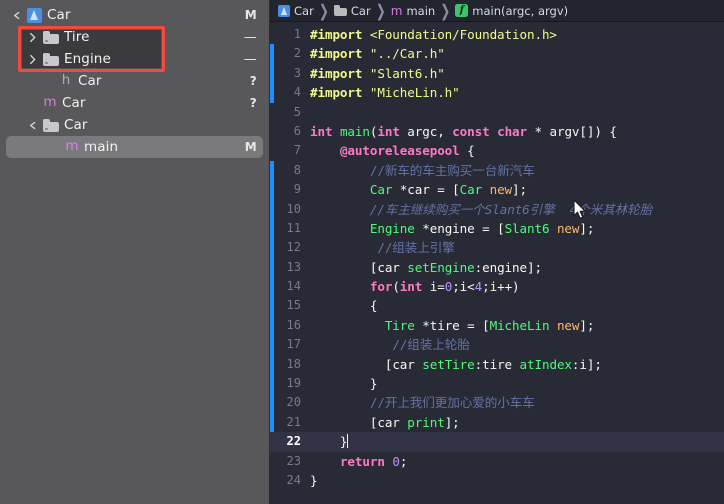 The height and width of the screenshot is (504, 724). I want to click on breadcrumb-item-2: m main, so click(413, 11).